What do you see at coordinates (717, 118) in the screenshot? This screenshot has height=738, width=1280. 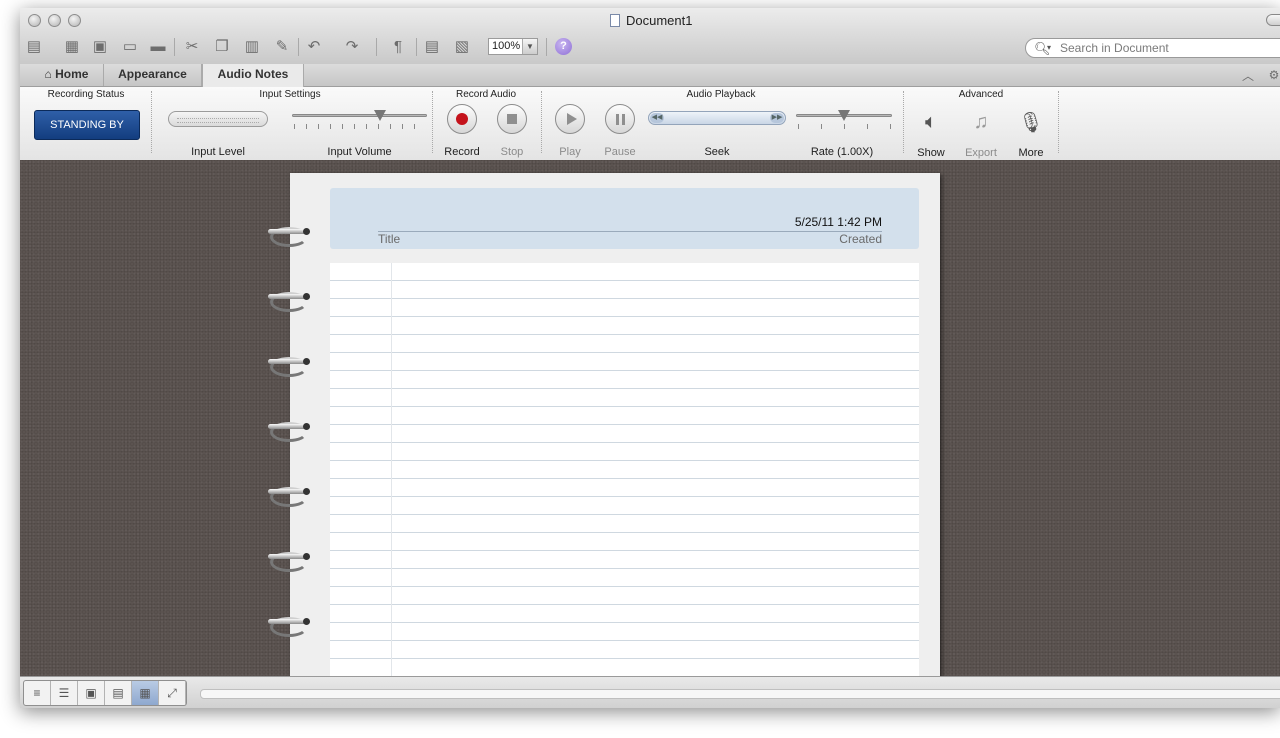 I see `seek-bar: ◀◀ ▶▶` at bounding box center [717, 118].